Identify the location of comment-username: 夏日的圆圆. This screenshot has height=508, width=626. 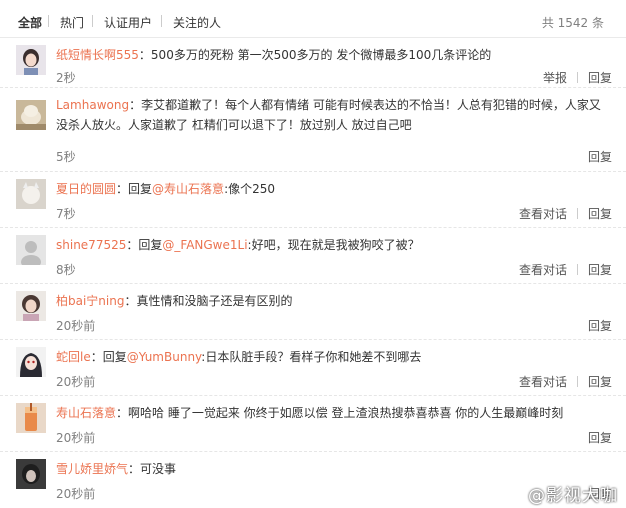
(86, 189).